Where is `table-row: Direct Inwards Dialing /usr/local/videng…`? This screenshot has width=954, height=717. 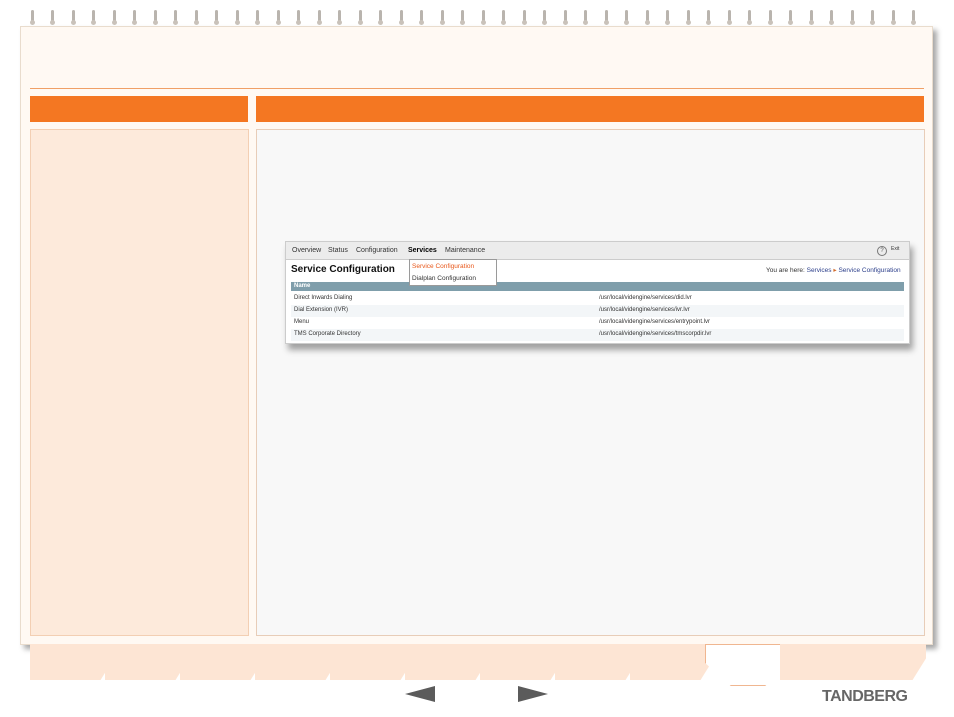
table-row: Direct Inwards Dialing /usr/local/videng… is located at coordinates (597, 299).